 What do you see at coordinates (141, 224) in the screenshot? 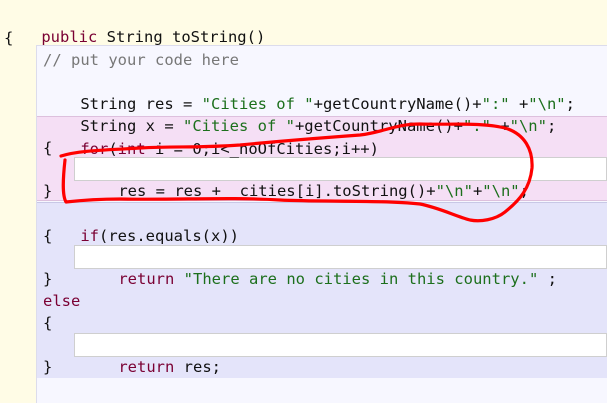
I see `if-header: if(res.equals(x))` at bounding box center [141, 224].